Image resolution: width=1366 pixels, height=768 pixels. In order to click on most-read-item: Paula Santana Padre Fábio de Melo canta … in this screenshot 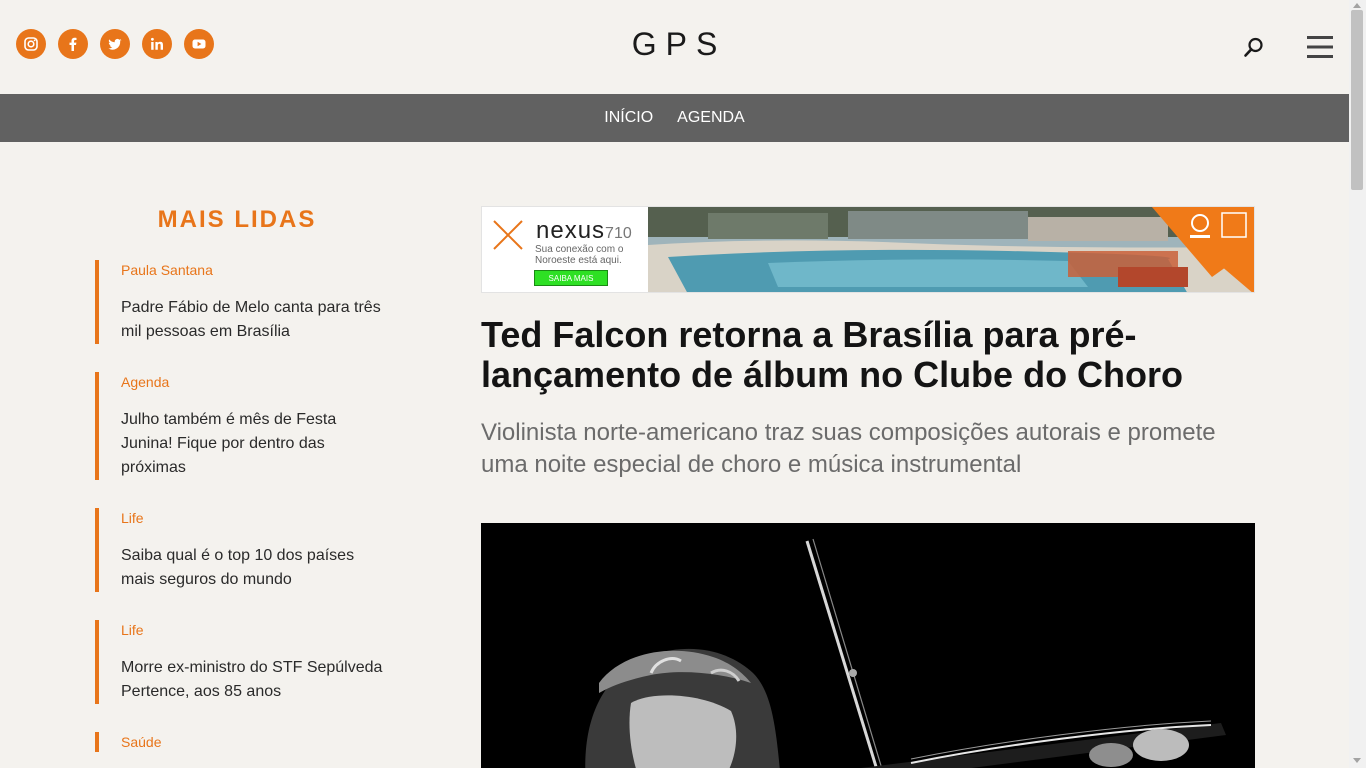, I will do `click(245, 302)`.